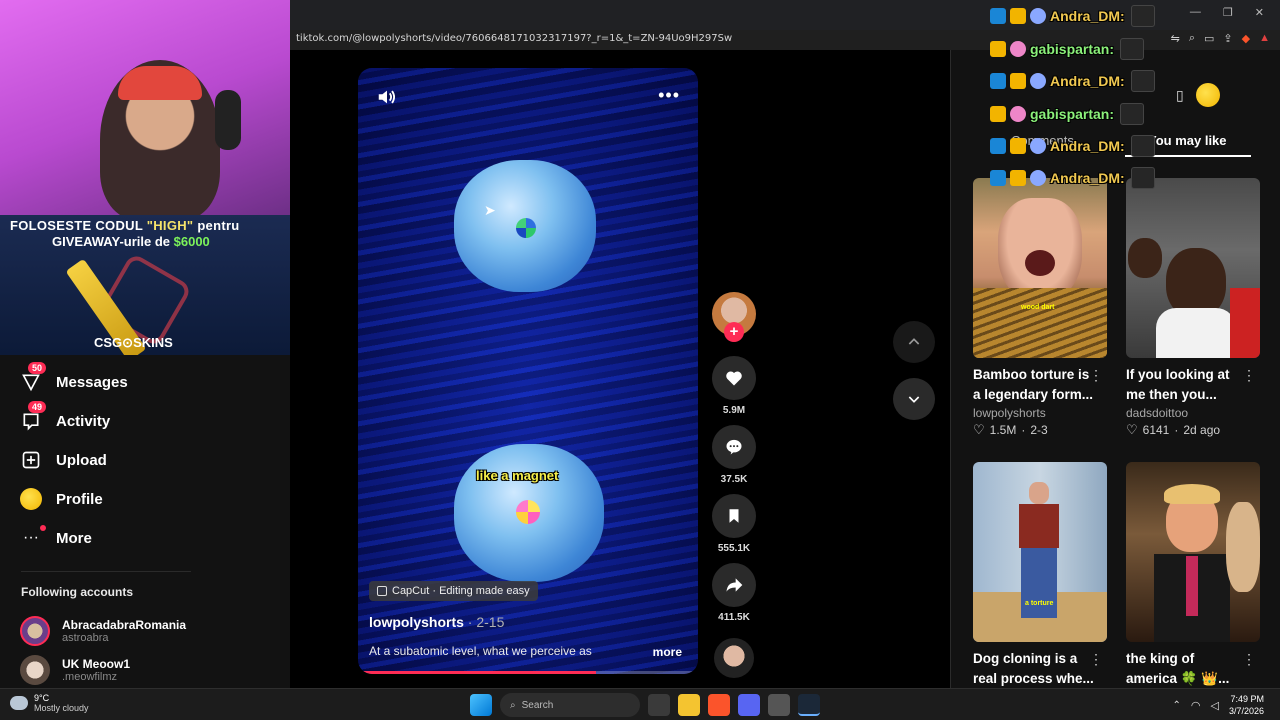 The width and height of the screenshot is (1280, 720). I want to click on brave-shield-icon: ◆, so click(1246, 38).